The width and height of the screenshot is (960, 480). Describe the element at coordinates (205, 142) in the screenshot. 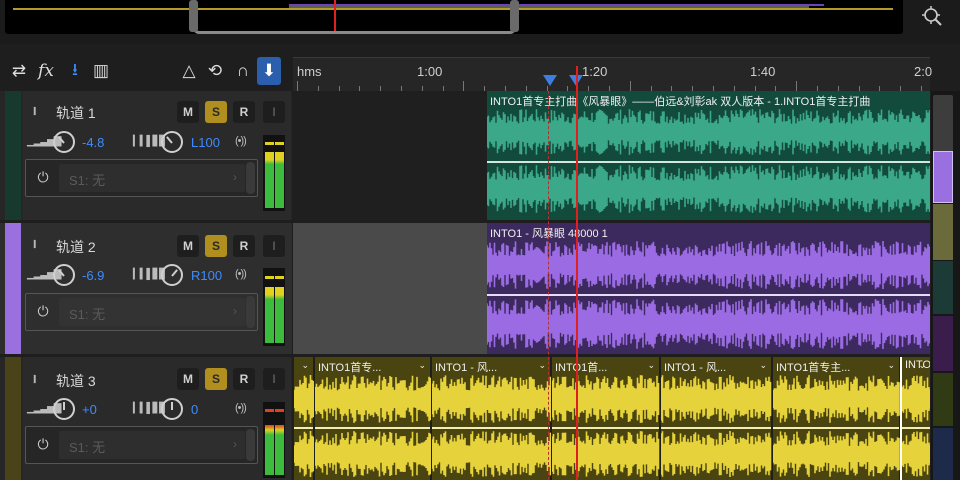

I see `pan-value: L100` at that location.